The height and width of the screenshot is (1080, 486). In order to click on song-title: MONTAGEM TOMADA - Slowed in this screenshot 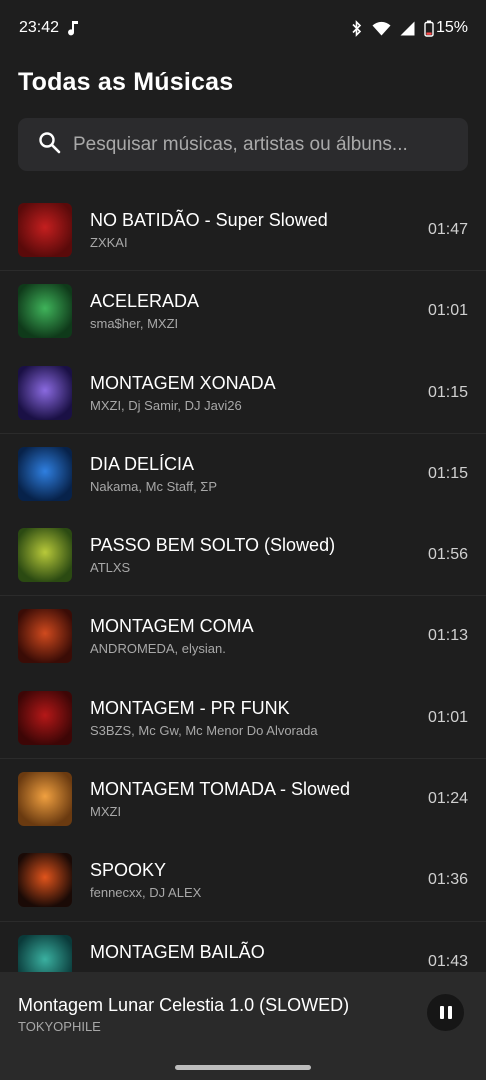, I will do `click(220, 789)`.